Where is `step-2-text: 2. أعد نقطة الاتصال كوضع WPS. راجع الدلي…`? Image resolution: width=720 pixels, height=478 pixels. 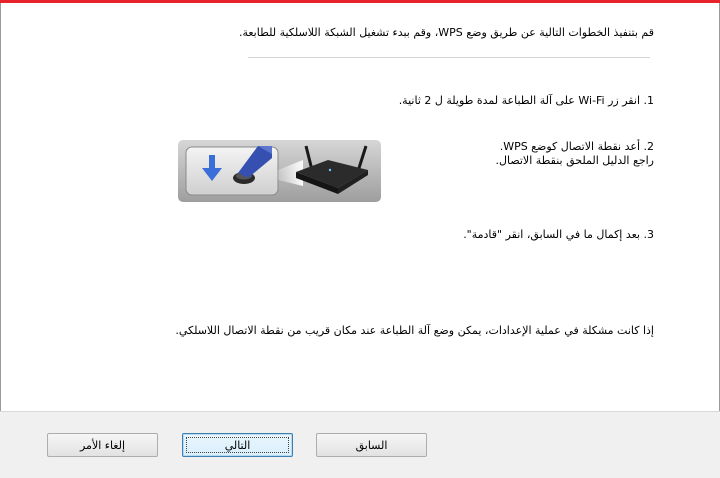
step-2-text: 2. أعد نقطة الاتصال كوضع WPS. راجع الدلي… is located at coordinates (524, 154).